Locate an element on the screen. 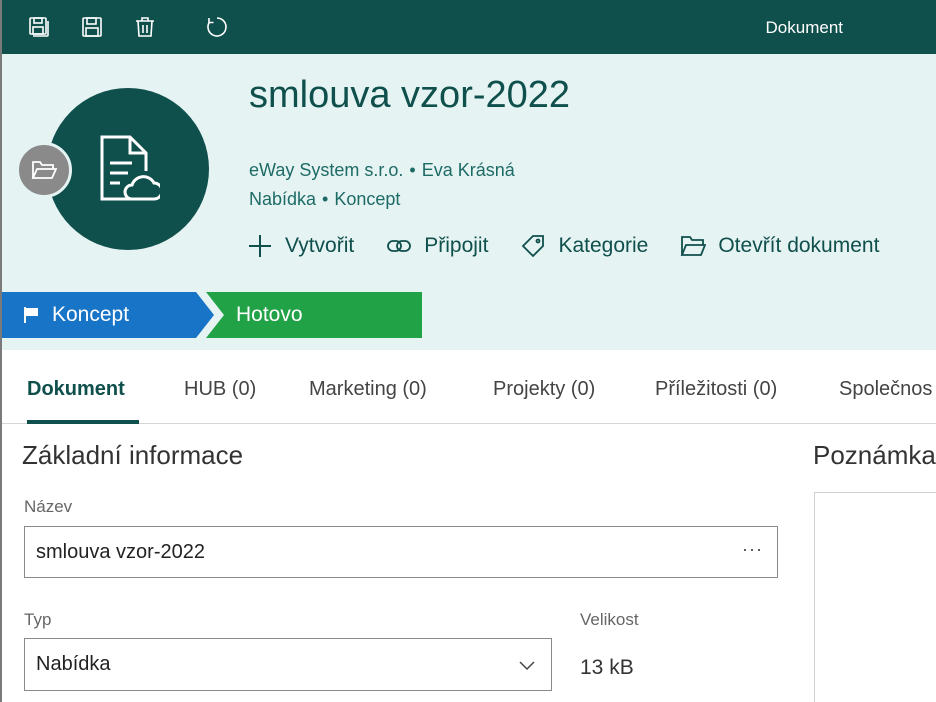  category-label: Kategorie is located at coordinates (603, 245).